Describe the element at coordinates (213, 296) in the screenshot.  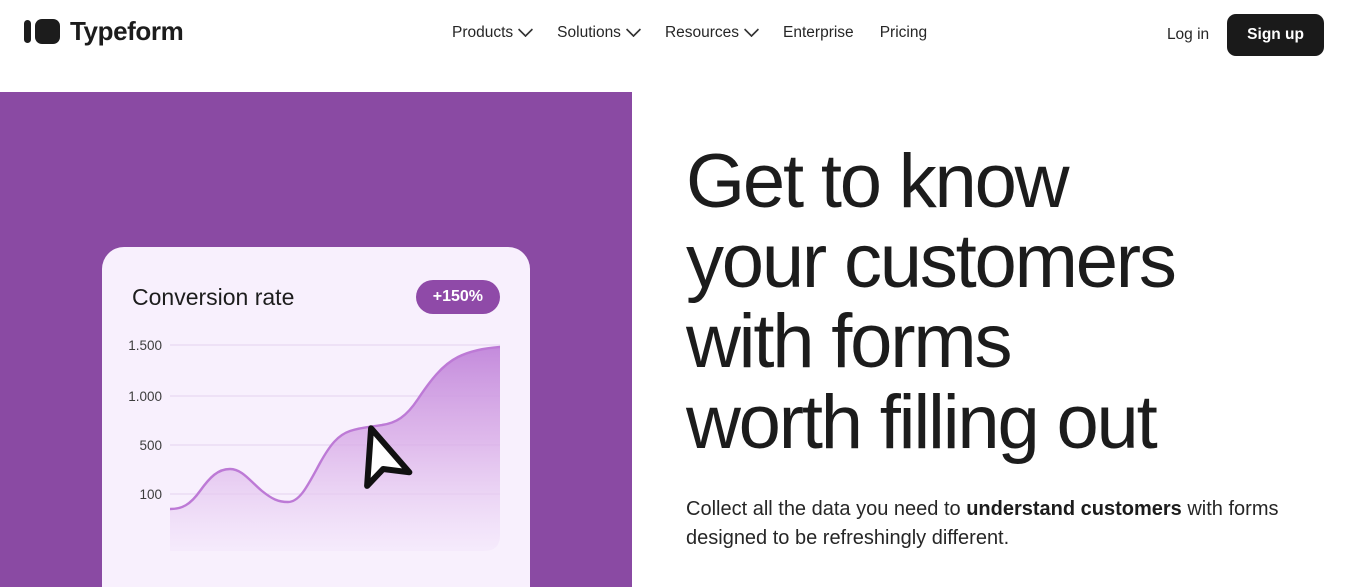
I see `card-title: Conversion rate` at that location.